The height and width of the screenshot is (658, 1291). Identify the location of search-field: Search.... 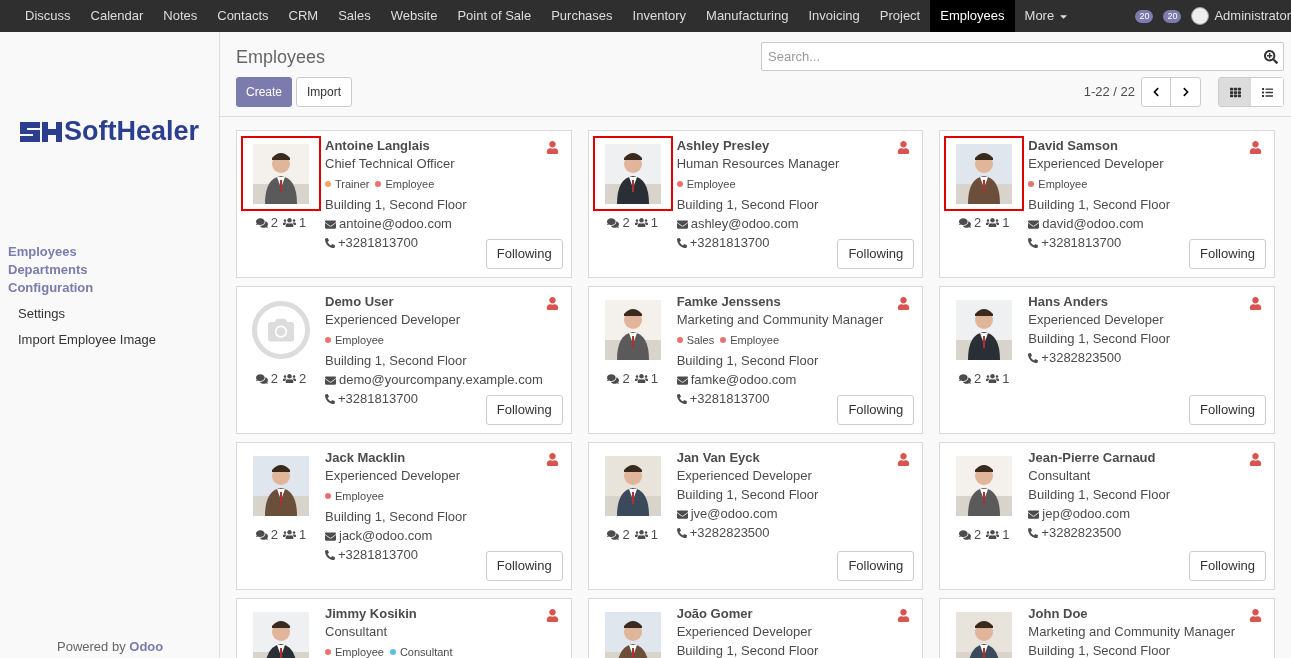
(1022, 56).